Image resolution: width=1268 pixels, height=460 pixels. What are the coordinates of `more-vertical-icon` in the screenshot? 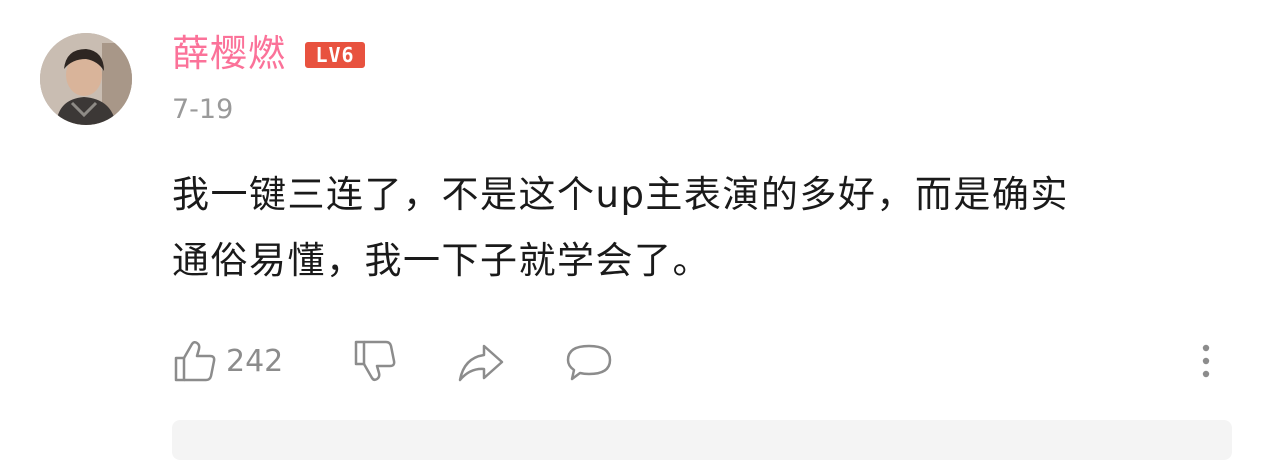 It's located at (1206, 361).